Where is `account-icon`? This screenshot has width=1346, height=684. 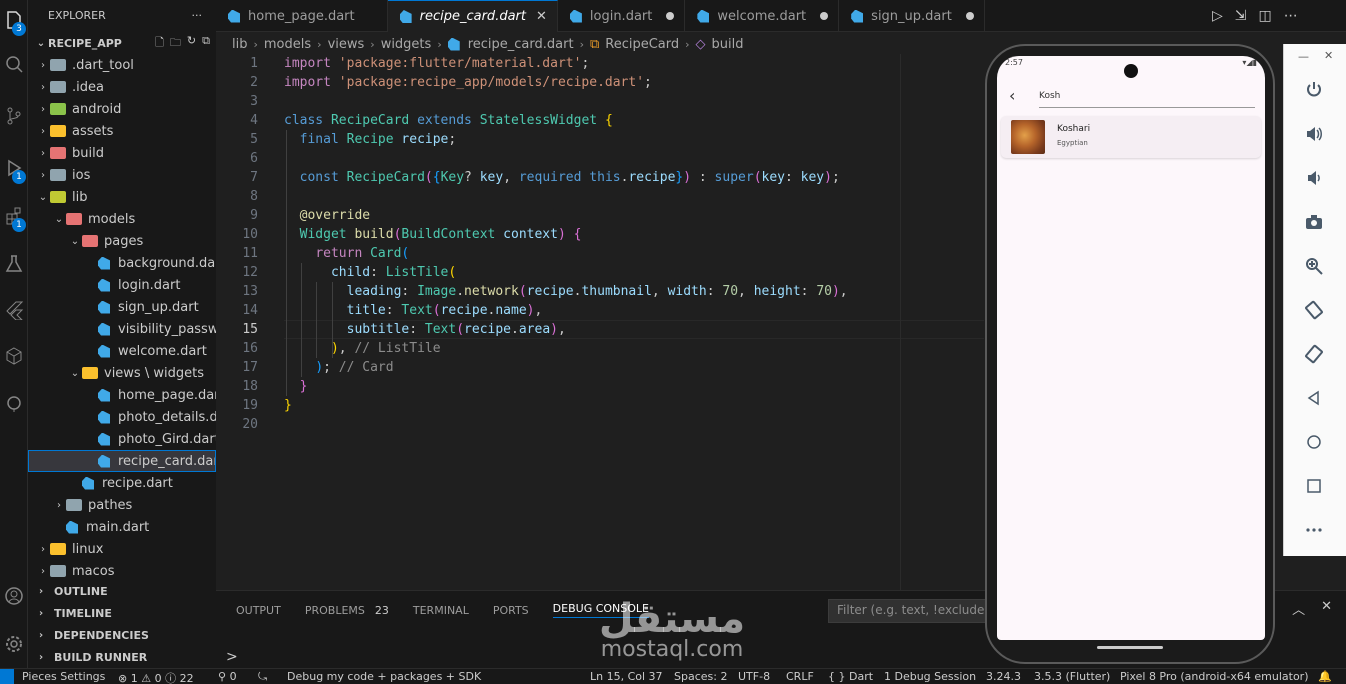 account-icon is located at coordinates (14, 596).